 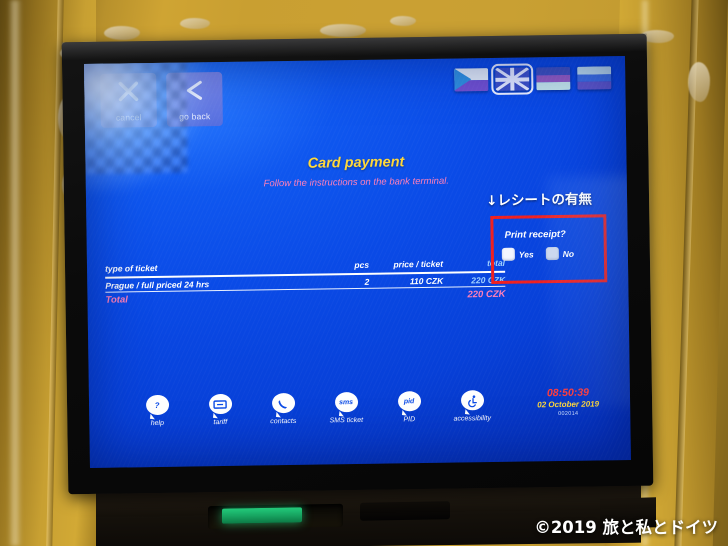 I want to click on receipt-yes-label: Yes, so click(x=526, y=254).